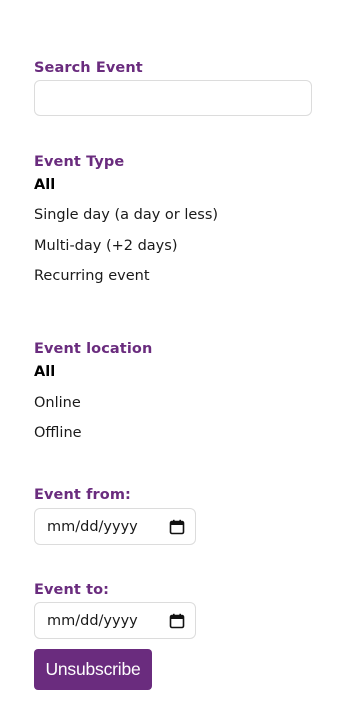  Describe the element at coordinates (173, 98) in the screenshot. I see `search-event-input` at that location.